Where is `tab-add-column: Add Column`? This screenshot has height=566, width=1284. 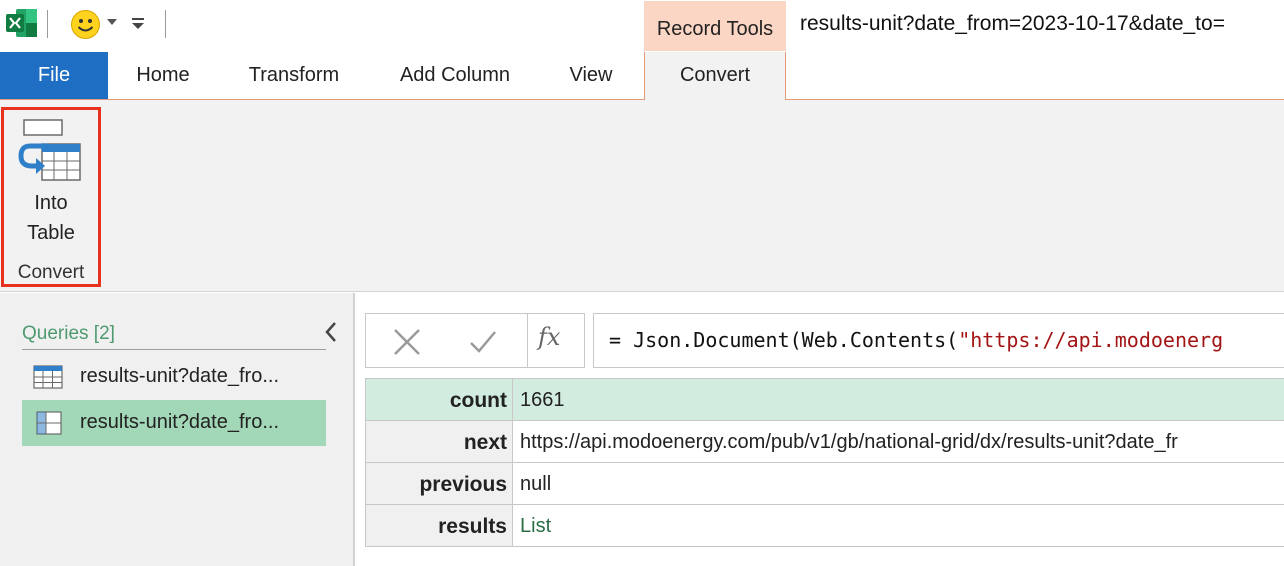
tab-add-column: Add Column is located at coordinates (455, 75).